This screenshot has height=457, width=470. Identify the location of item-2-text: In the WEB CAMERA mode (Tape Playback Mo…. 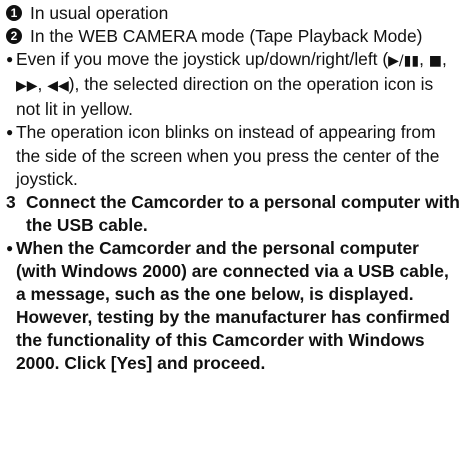
(226, 36).